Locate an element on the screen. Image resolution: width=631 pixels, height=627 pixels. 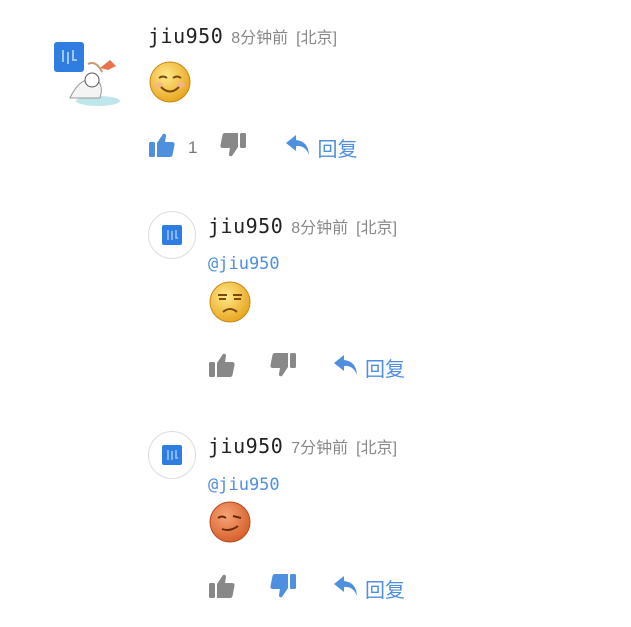
like-count: 1 is located at coordinates (193, 147).